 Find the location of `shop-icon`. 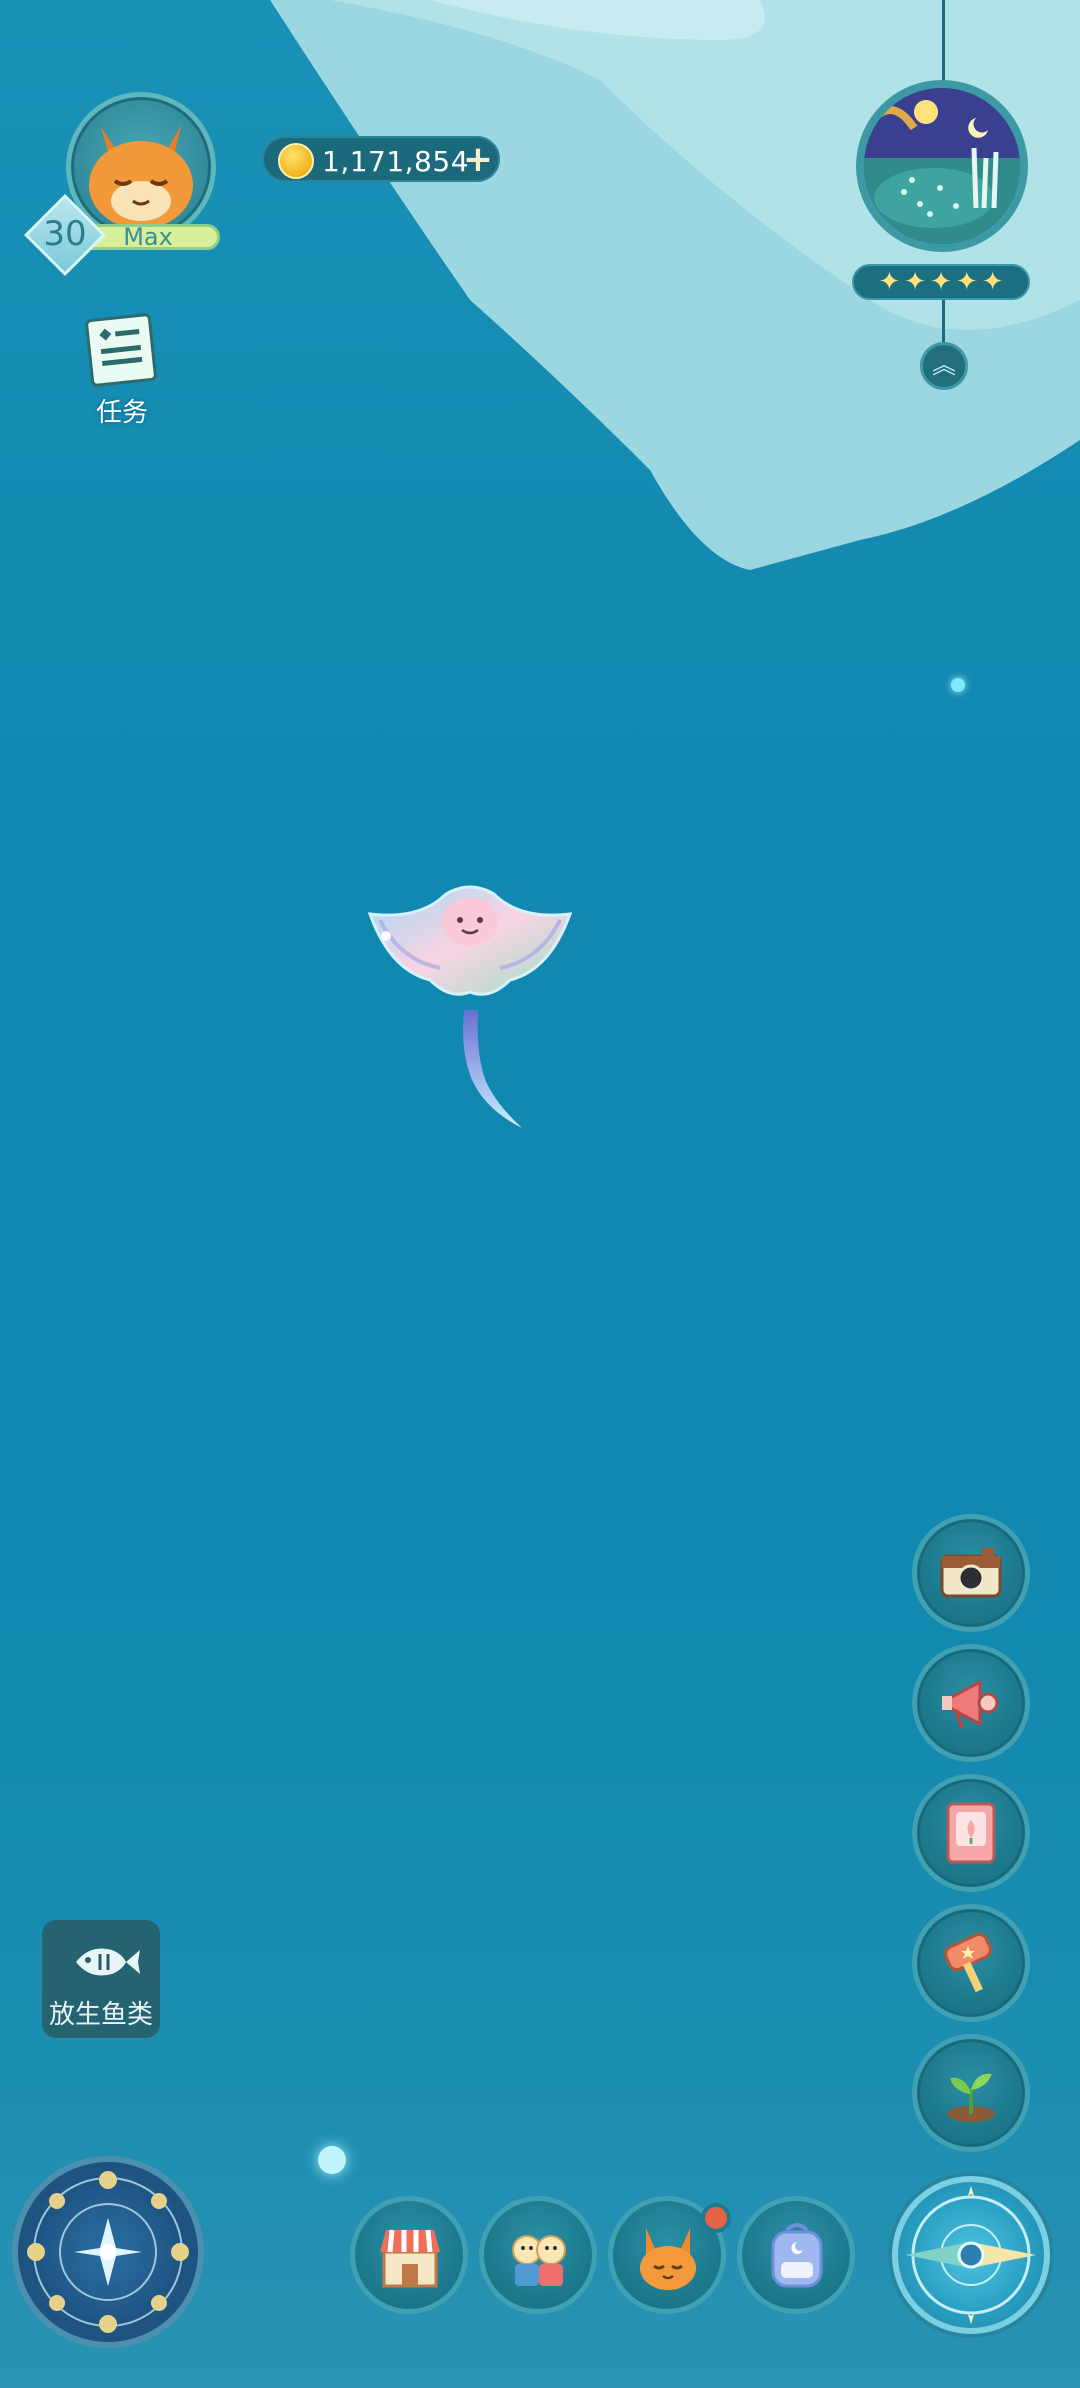

shop-icon is located at coordinates (410, 2258).